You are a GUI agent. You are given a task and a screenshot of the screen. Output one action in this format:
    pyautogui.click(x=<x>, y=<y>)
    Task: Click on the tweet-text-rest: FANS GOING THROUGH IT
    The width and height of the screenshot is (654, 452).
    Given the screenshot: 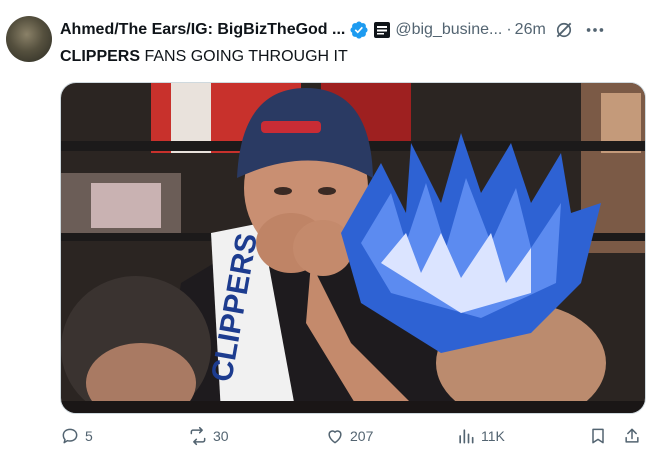 What is the action you would take?
    pyautogui.click(x=244, y=56)
    